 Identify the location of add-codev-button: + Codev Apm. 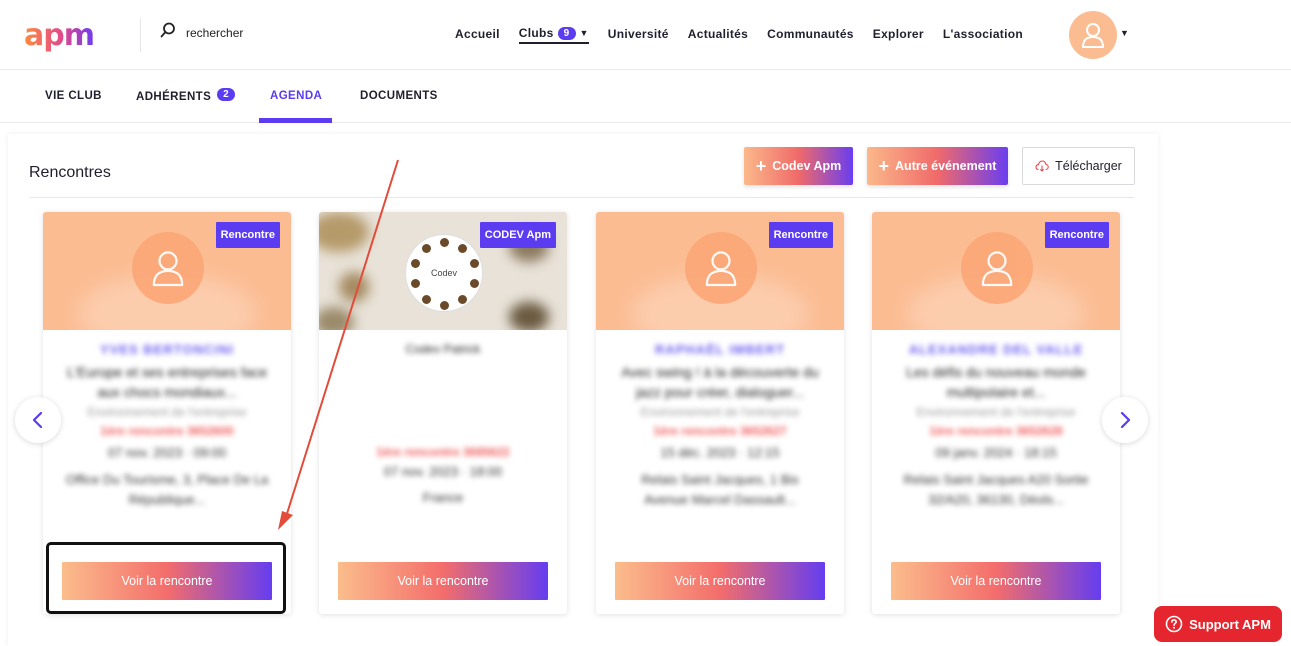
(798, 166).